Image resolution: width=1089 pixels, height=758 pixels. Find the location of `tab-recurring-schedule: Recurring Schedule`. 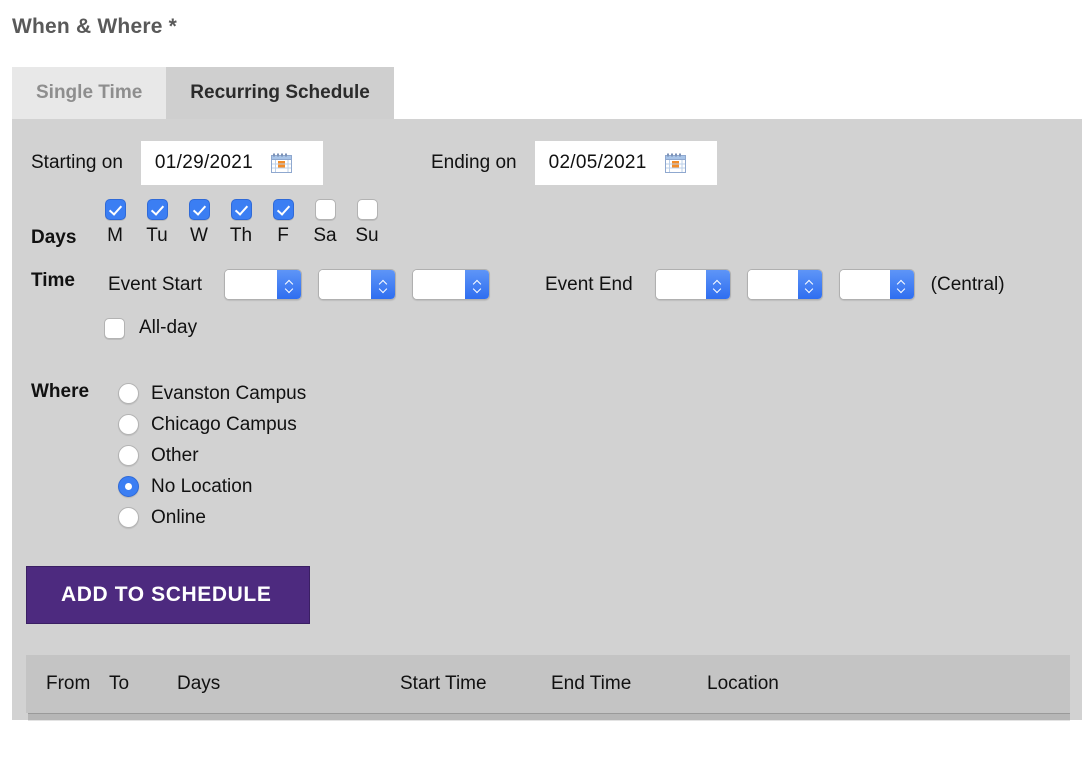

tab-recurring-schedule: Recurring Schedule is located at coordinates (280, 93).